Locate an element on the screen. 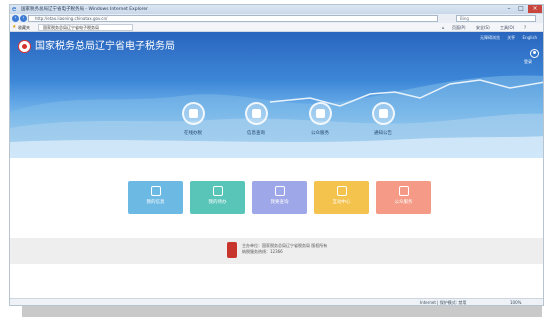  service-label: 信息查询 is located at coordinates (256, 133).